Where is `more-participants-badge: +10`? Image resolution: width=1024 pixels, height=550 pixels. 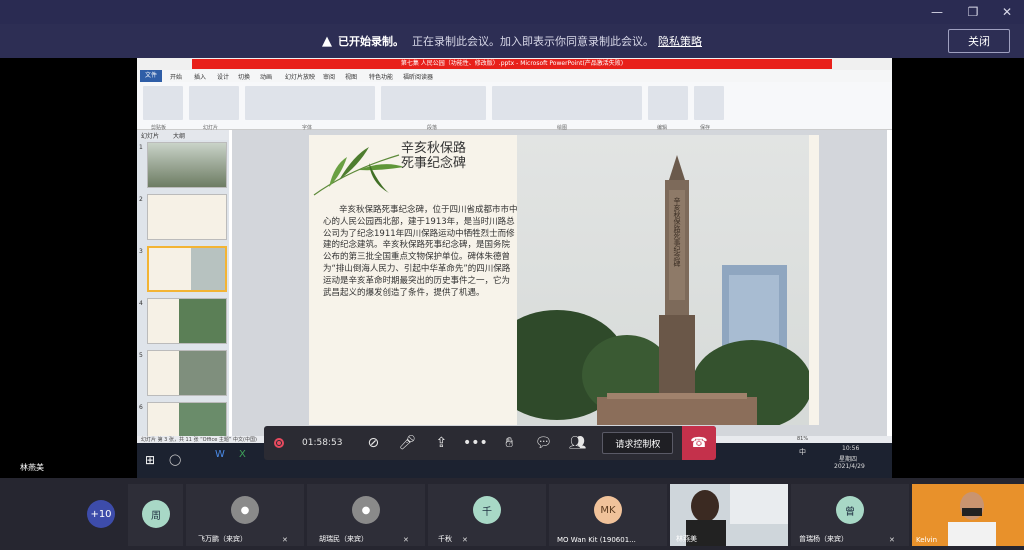 more-participants-badge: +10 is located at coordinates (101, 514).